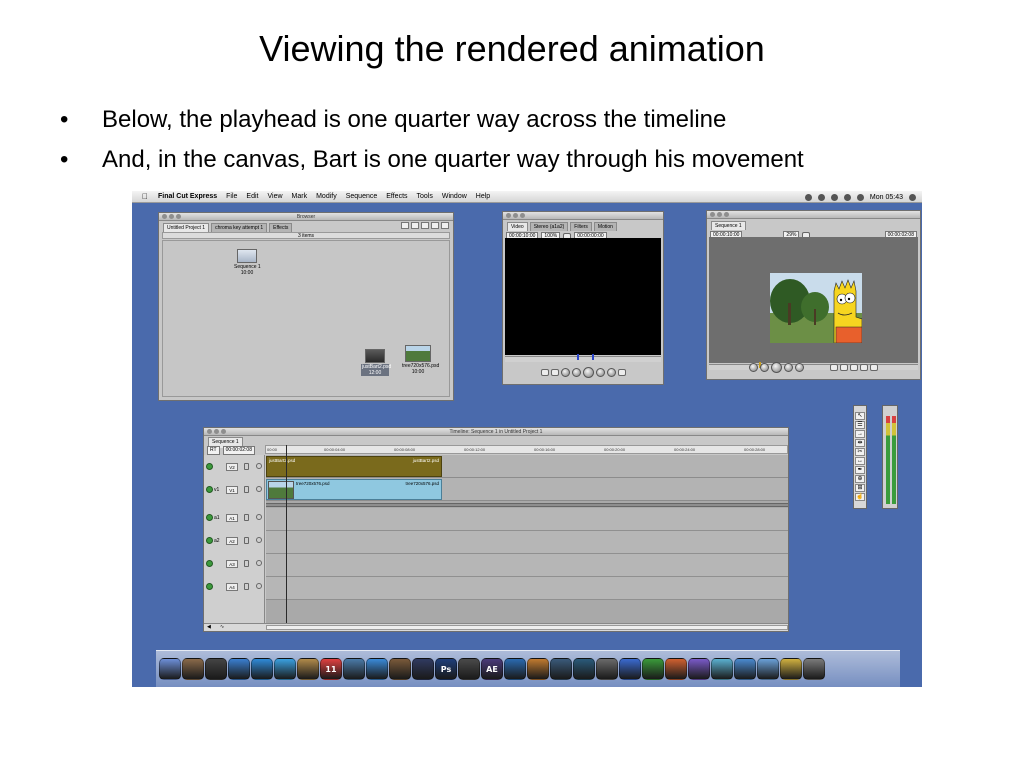 The width and height of the screenshot is (1024, 768). What do you see at coordinates (860, 470) in the screenshot?
I see `pen-tool-icon: ✒` at bounding box center [860, 470].